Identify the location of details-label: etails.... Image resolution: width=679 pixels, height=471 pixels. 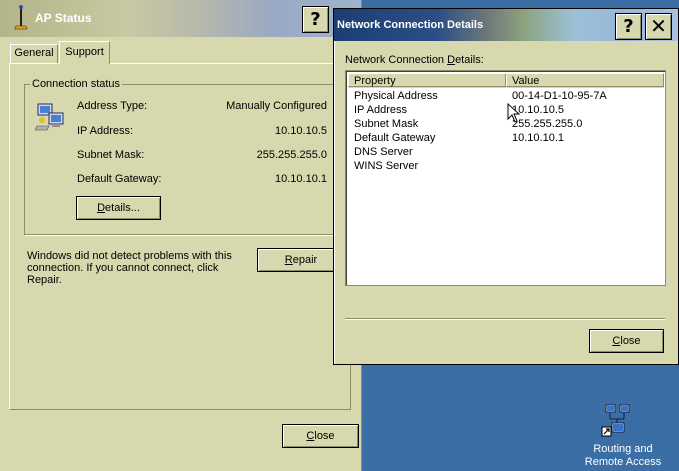
(122, 208).